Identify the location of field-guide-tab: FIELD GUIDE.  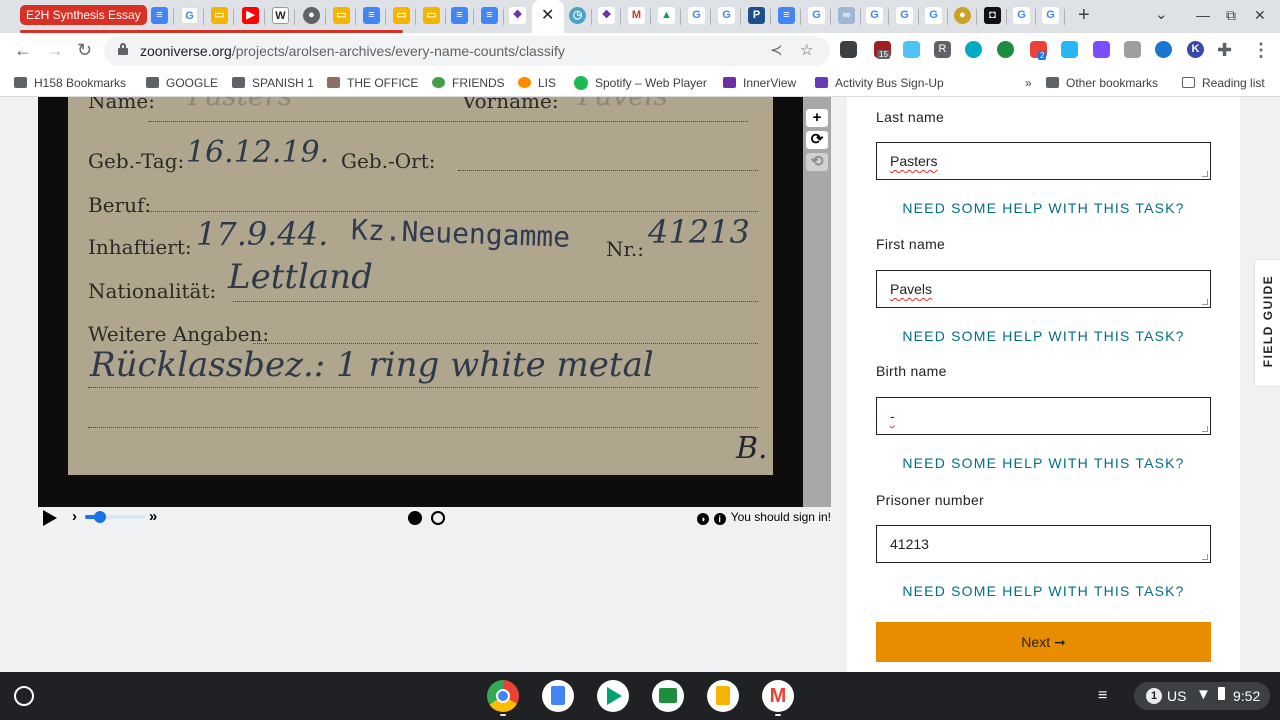
(1267, 323).